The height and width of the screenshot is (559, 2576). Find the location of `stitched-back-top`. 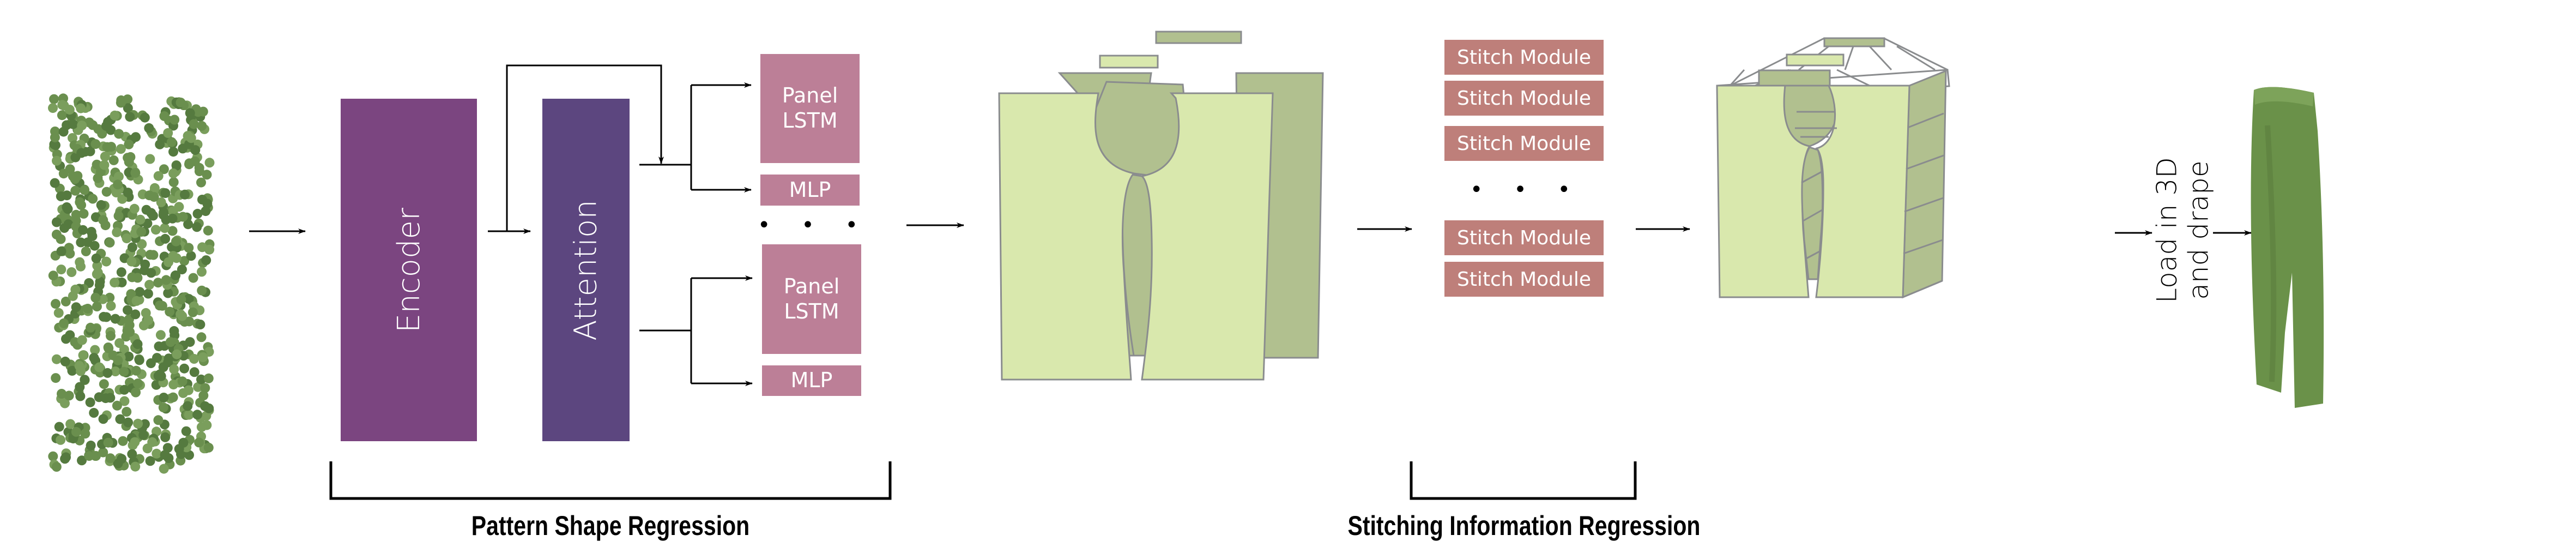

stitched-back-top is located at coordinates (1794, 78).